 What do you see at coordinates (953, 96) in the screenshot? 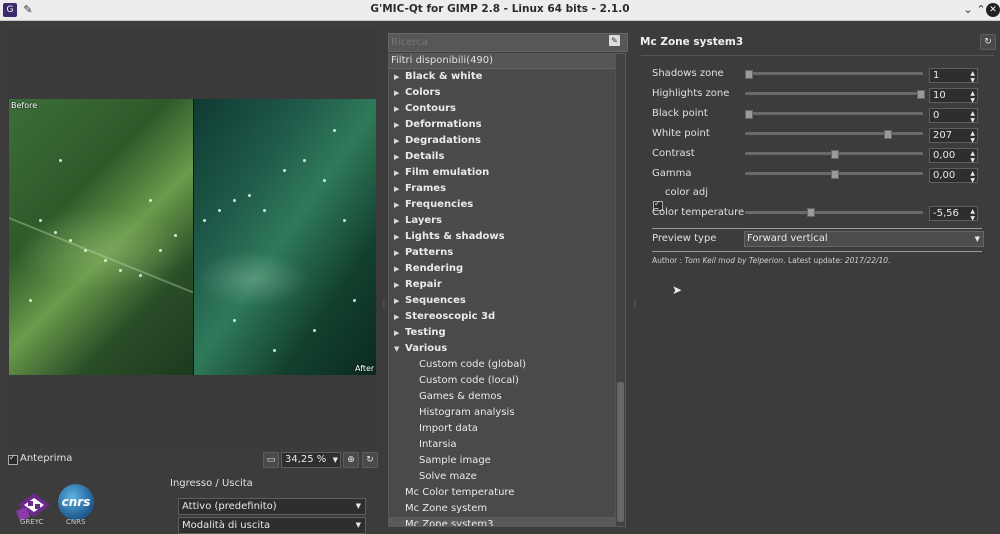
I see `parameter-spinbox: 10 ▲ ▼` at bounding box center [953, 96].